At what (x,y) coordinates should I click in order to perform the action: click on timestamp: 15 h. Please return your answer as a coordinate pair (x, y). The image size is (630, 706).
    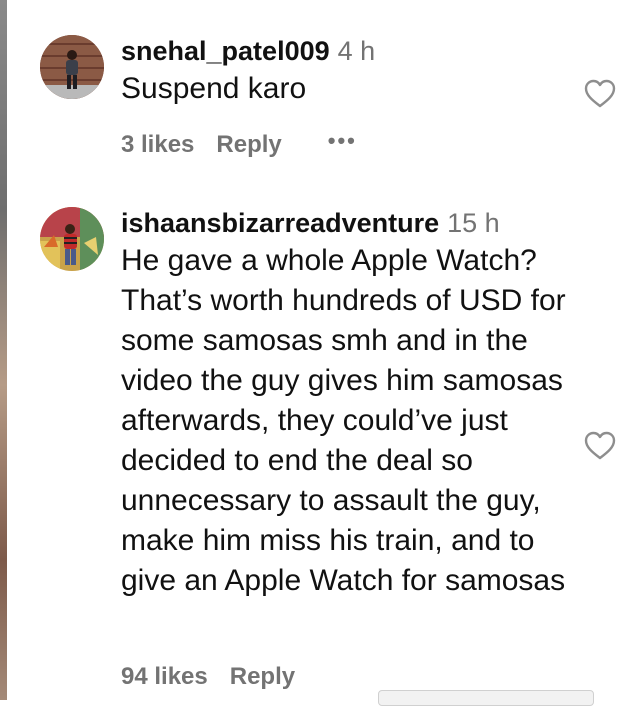
    Looking at the image, I should click on (473, 223).